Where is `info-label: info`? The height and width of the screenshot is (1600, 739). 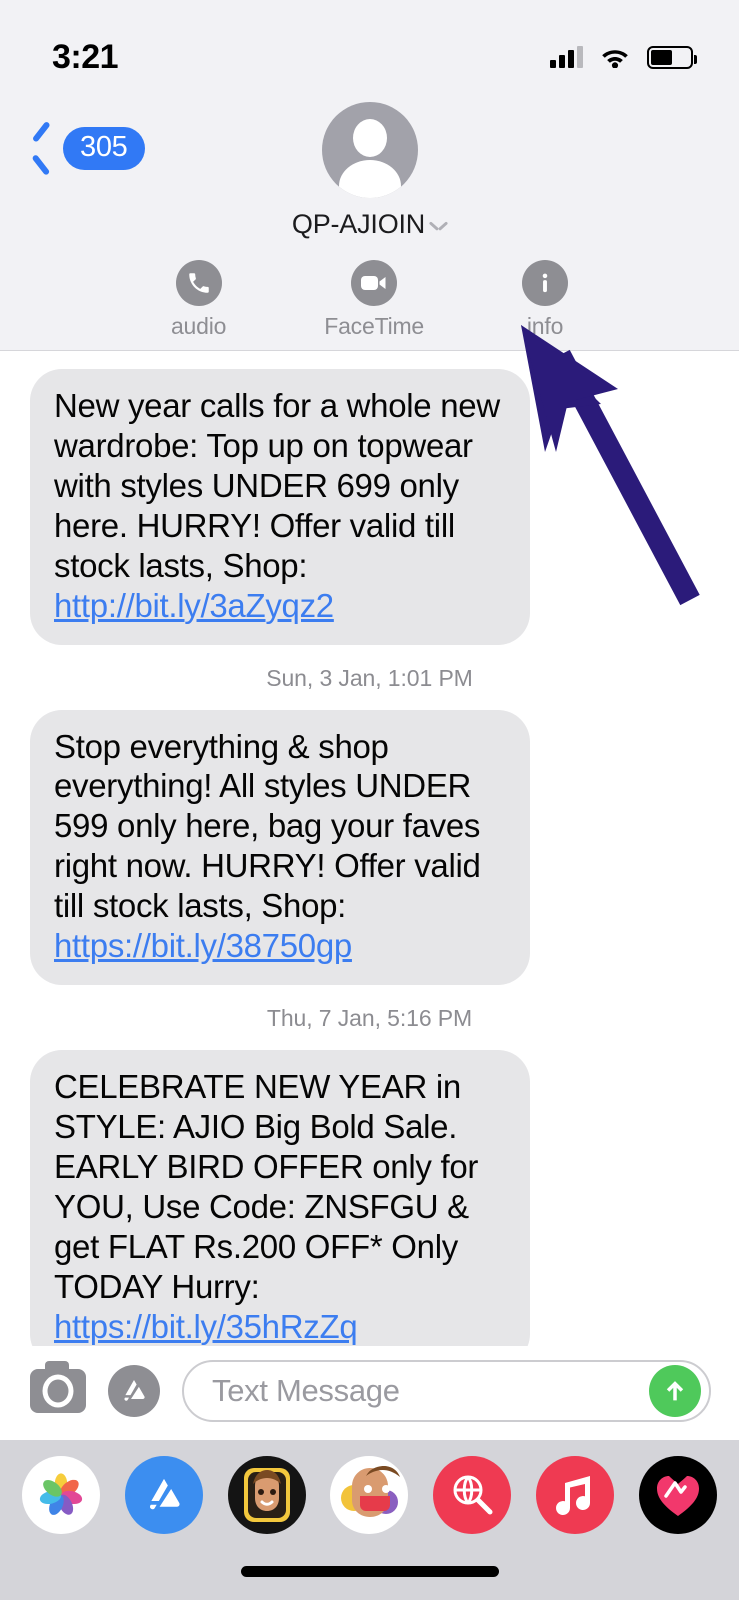
info-label: info is located at coordinates (545, 326).